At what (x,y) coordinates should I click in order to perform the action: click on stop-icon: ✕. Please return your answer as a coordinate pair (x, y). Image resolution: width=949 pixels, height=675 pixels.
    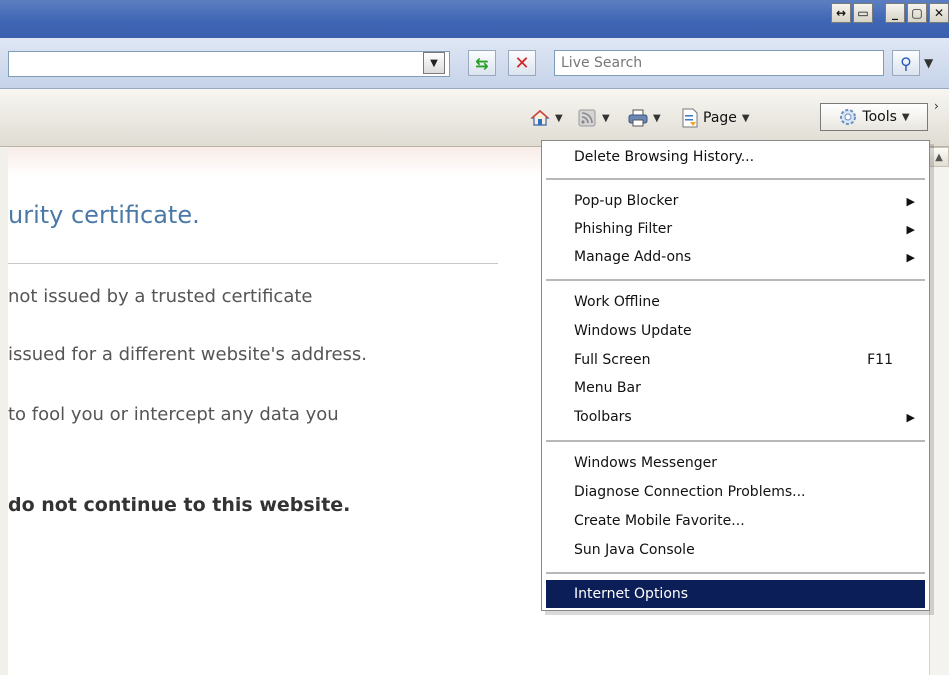
    Looking at the image, I should click on (522, 63).